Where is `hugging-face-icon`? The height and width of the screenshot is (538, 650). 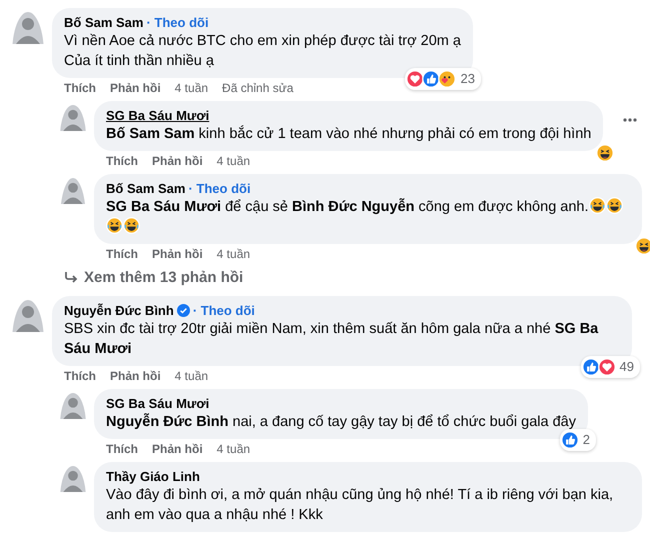
hugging-face-icon is located at coordinates (447, 79).